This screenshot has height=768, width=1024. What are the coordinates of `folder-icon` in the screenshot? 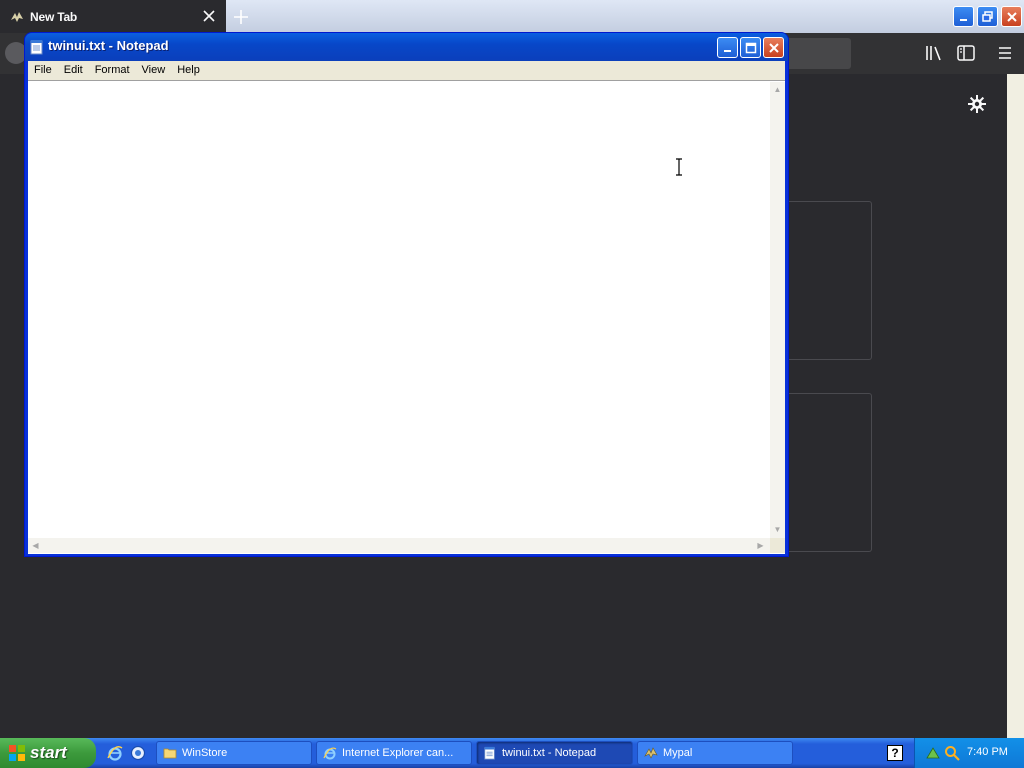 It's located at (170, 753).